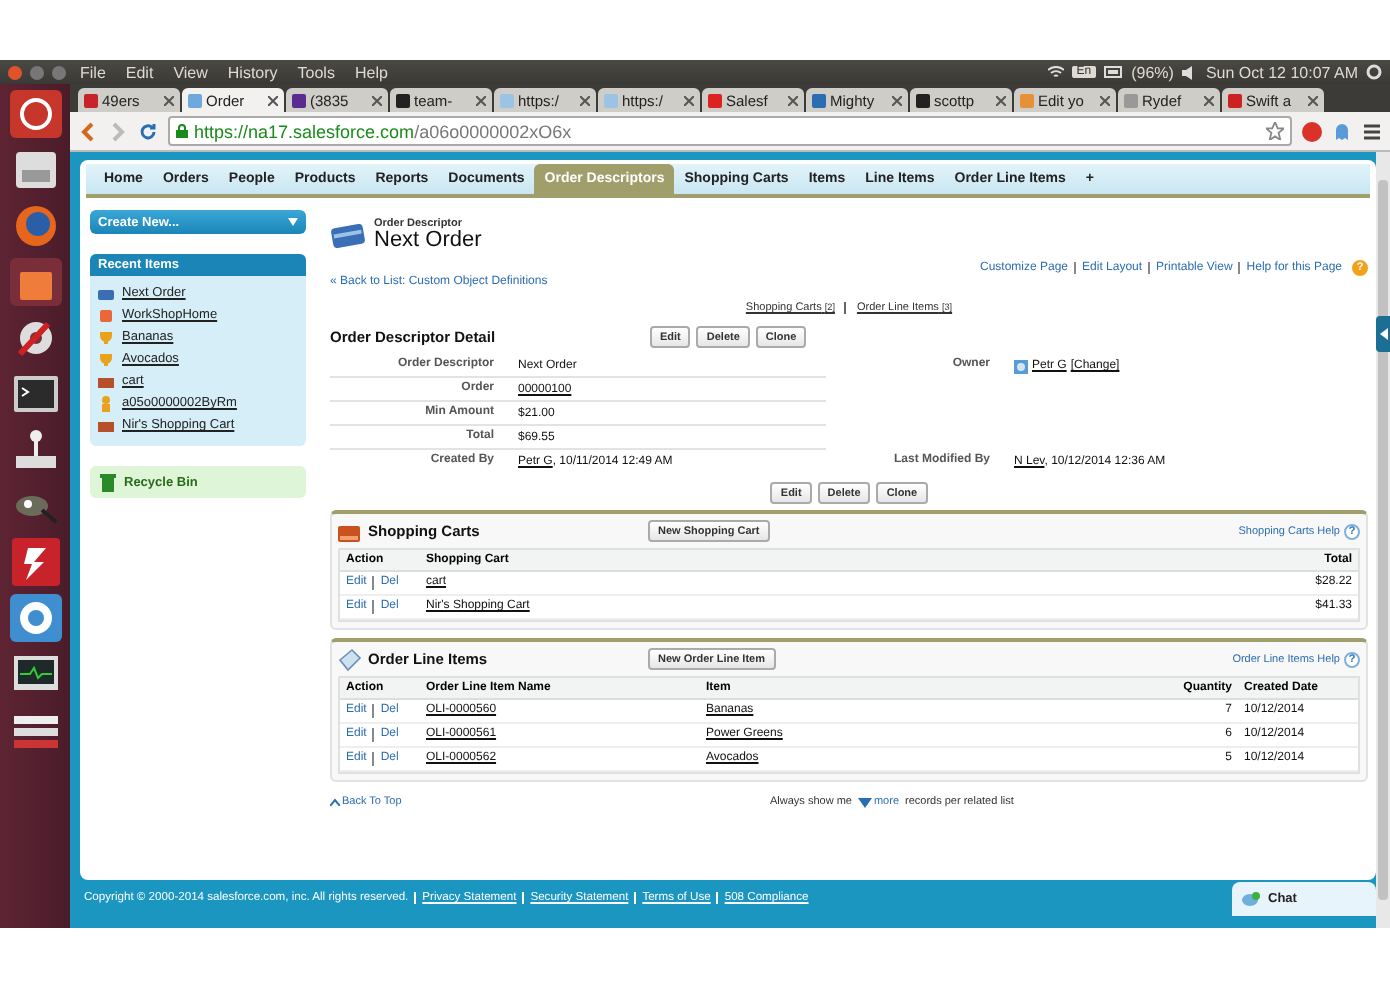 The height and width of the screenshot is (988, 1390). I want to click on bag-icon, so click(35, 282).